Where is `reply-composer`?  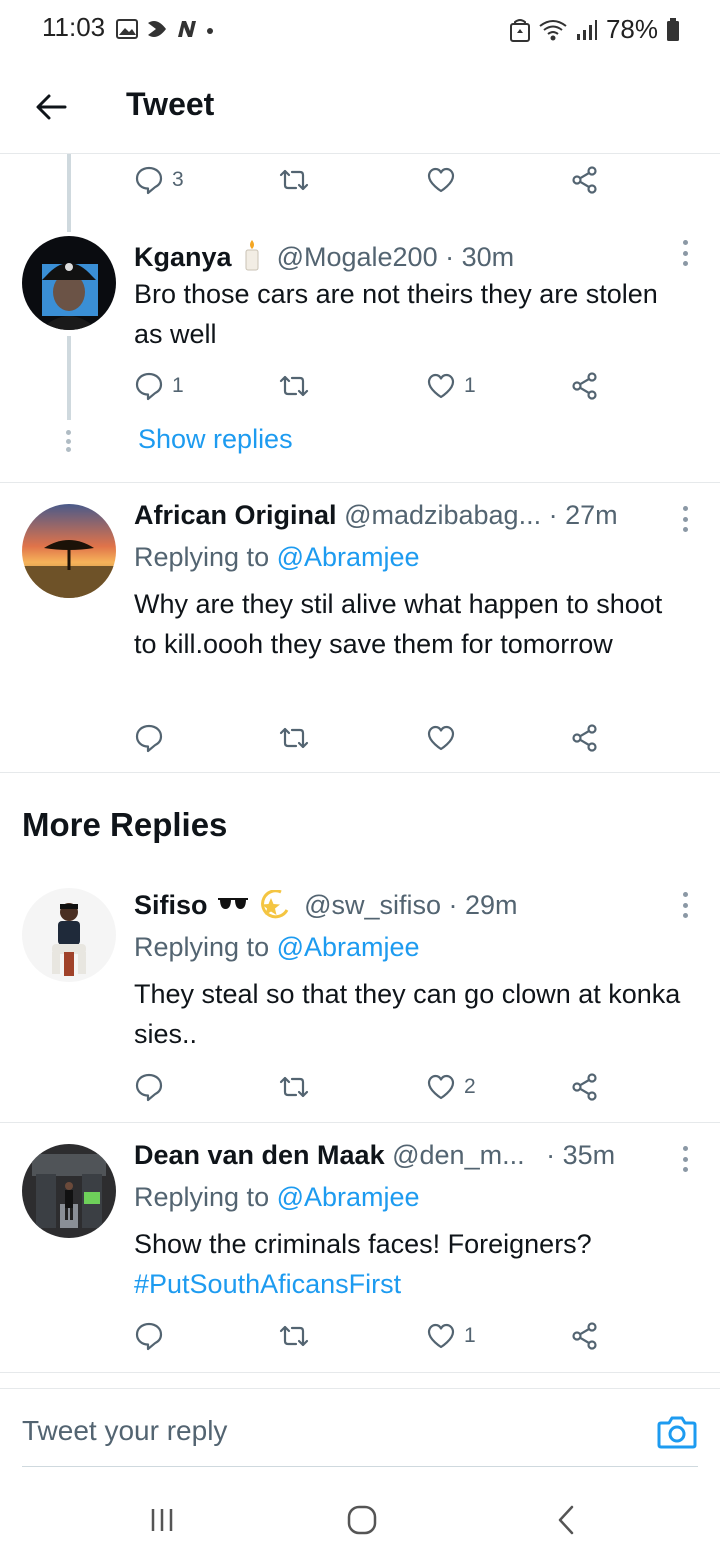 reply-composer is located at coordinates (360, 1428).